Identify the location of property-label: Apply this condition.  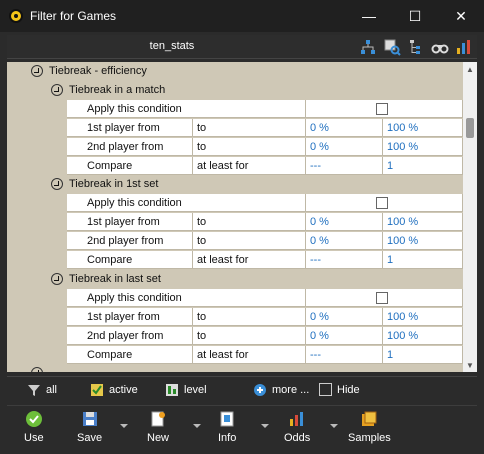
(186, 108).